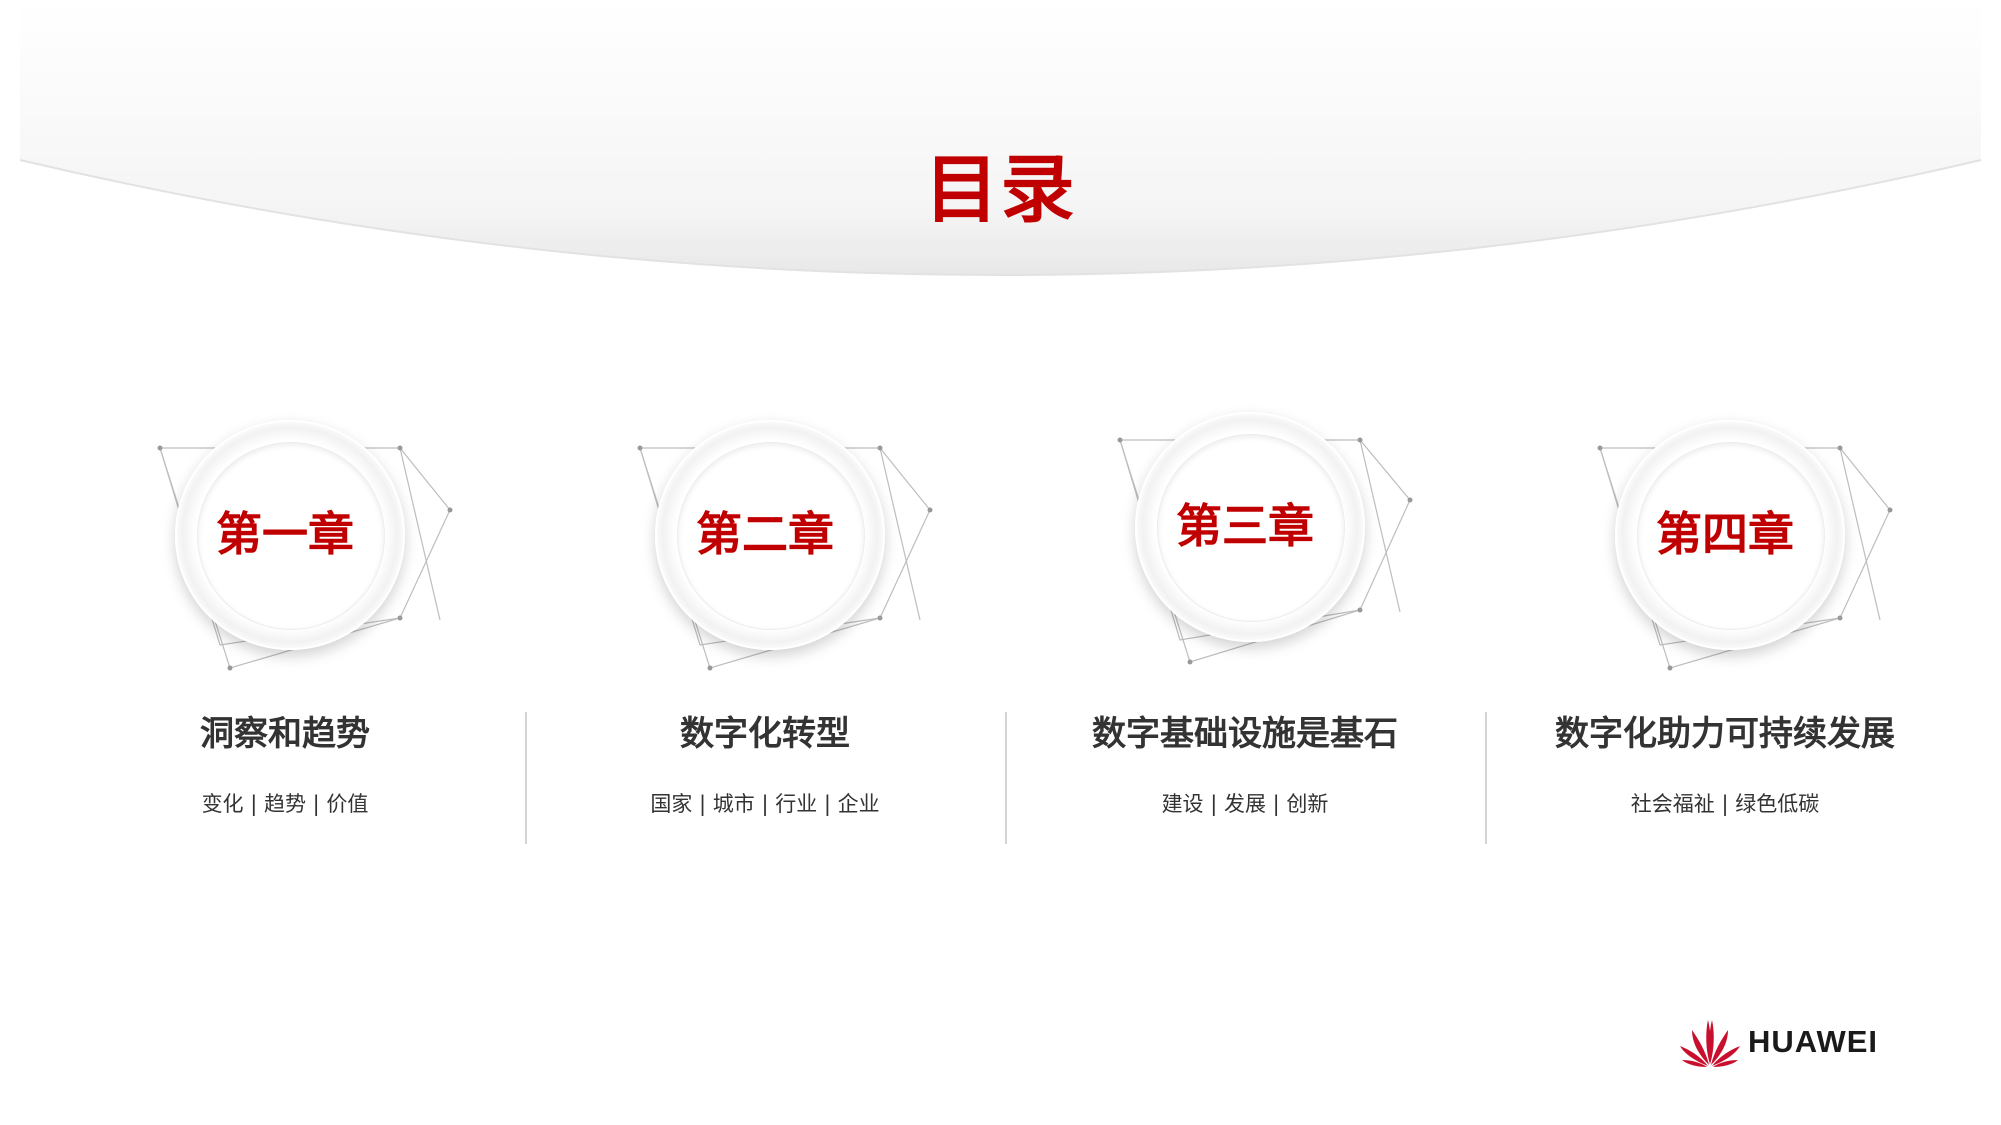 The image size is (2001, 1125). I want to click on chapter-subtitle: 变化 | 趋势 | 价值, so click(285, 804).